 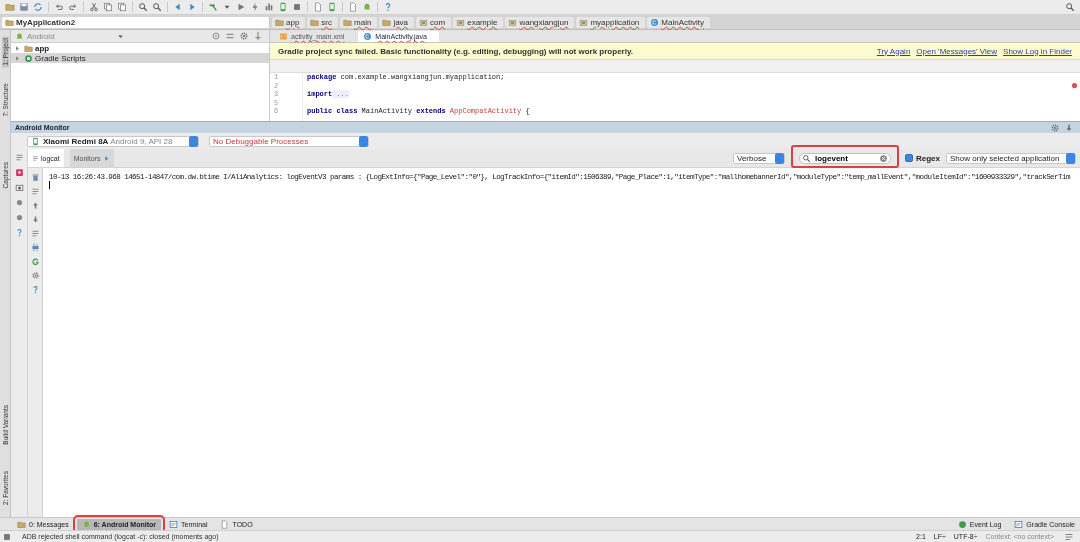 What do you see at coordinates (883, 158) in the screenshot?
I see `clear-icon` at bounding box center [883, 158].